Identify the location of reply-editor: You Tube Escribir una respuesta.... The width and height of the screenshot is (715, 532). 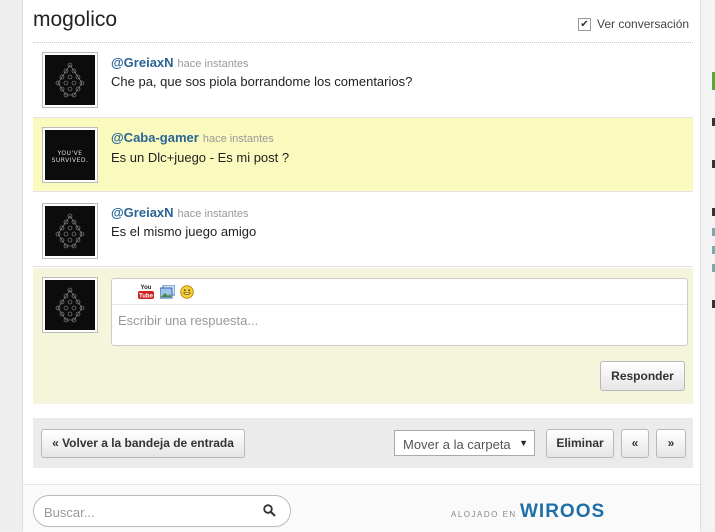
(399, 312).